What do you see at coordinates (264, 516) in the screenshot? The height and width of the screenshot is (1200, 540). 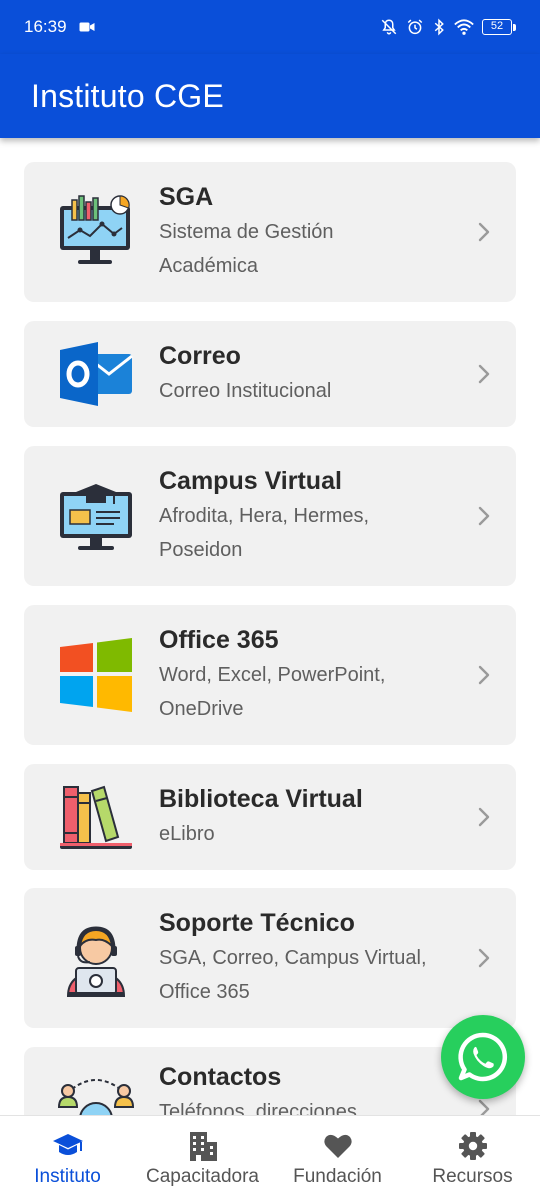 I see `card-subtitle-line: Afrodita, Hera, Hermes,` at bounding box center [264, 516].